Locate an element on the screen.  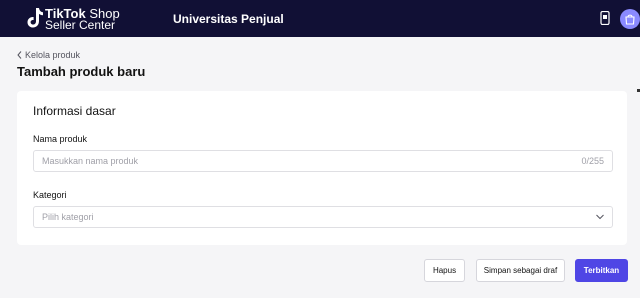
category-label: Kategori is located at coordinates (50, 195).